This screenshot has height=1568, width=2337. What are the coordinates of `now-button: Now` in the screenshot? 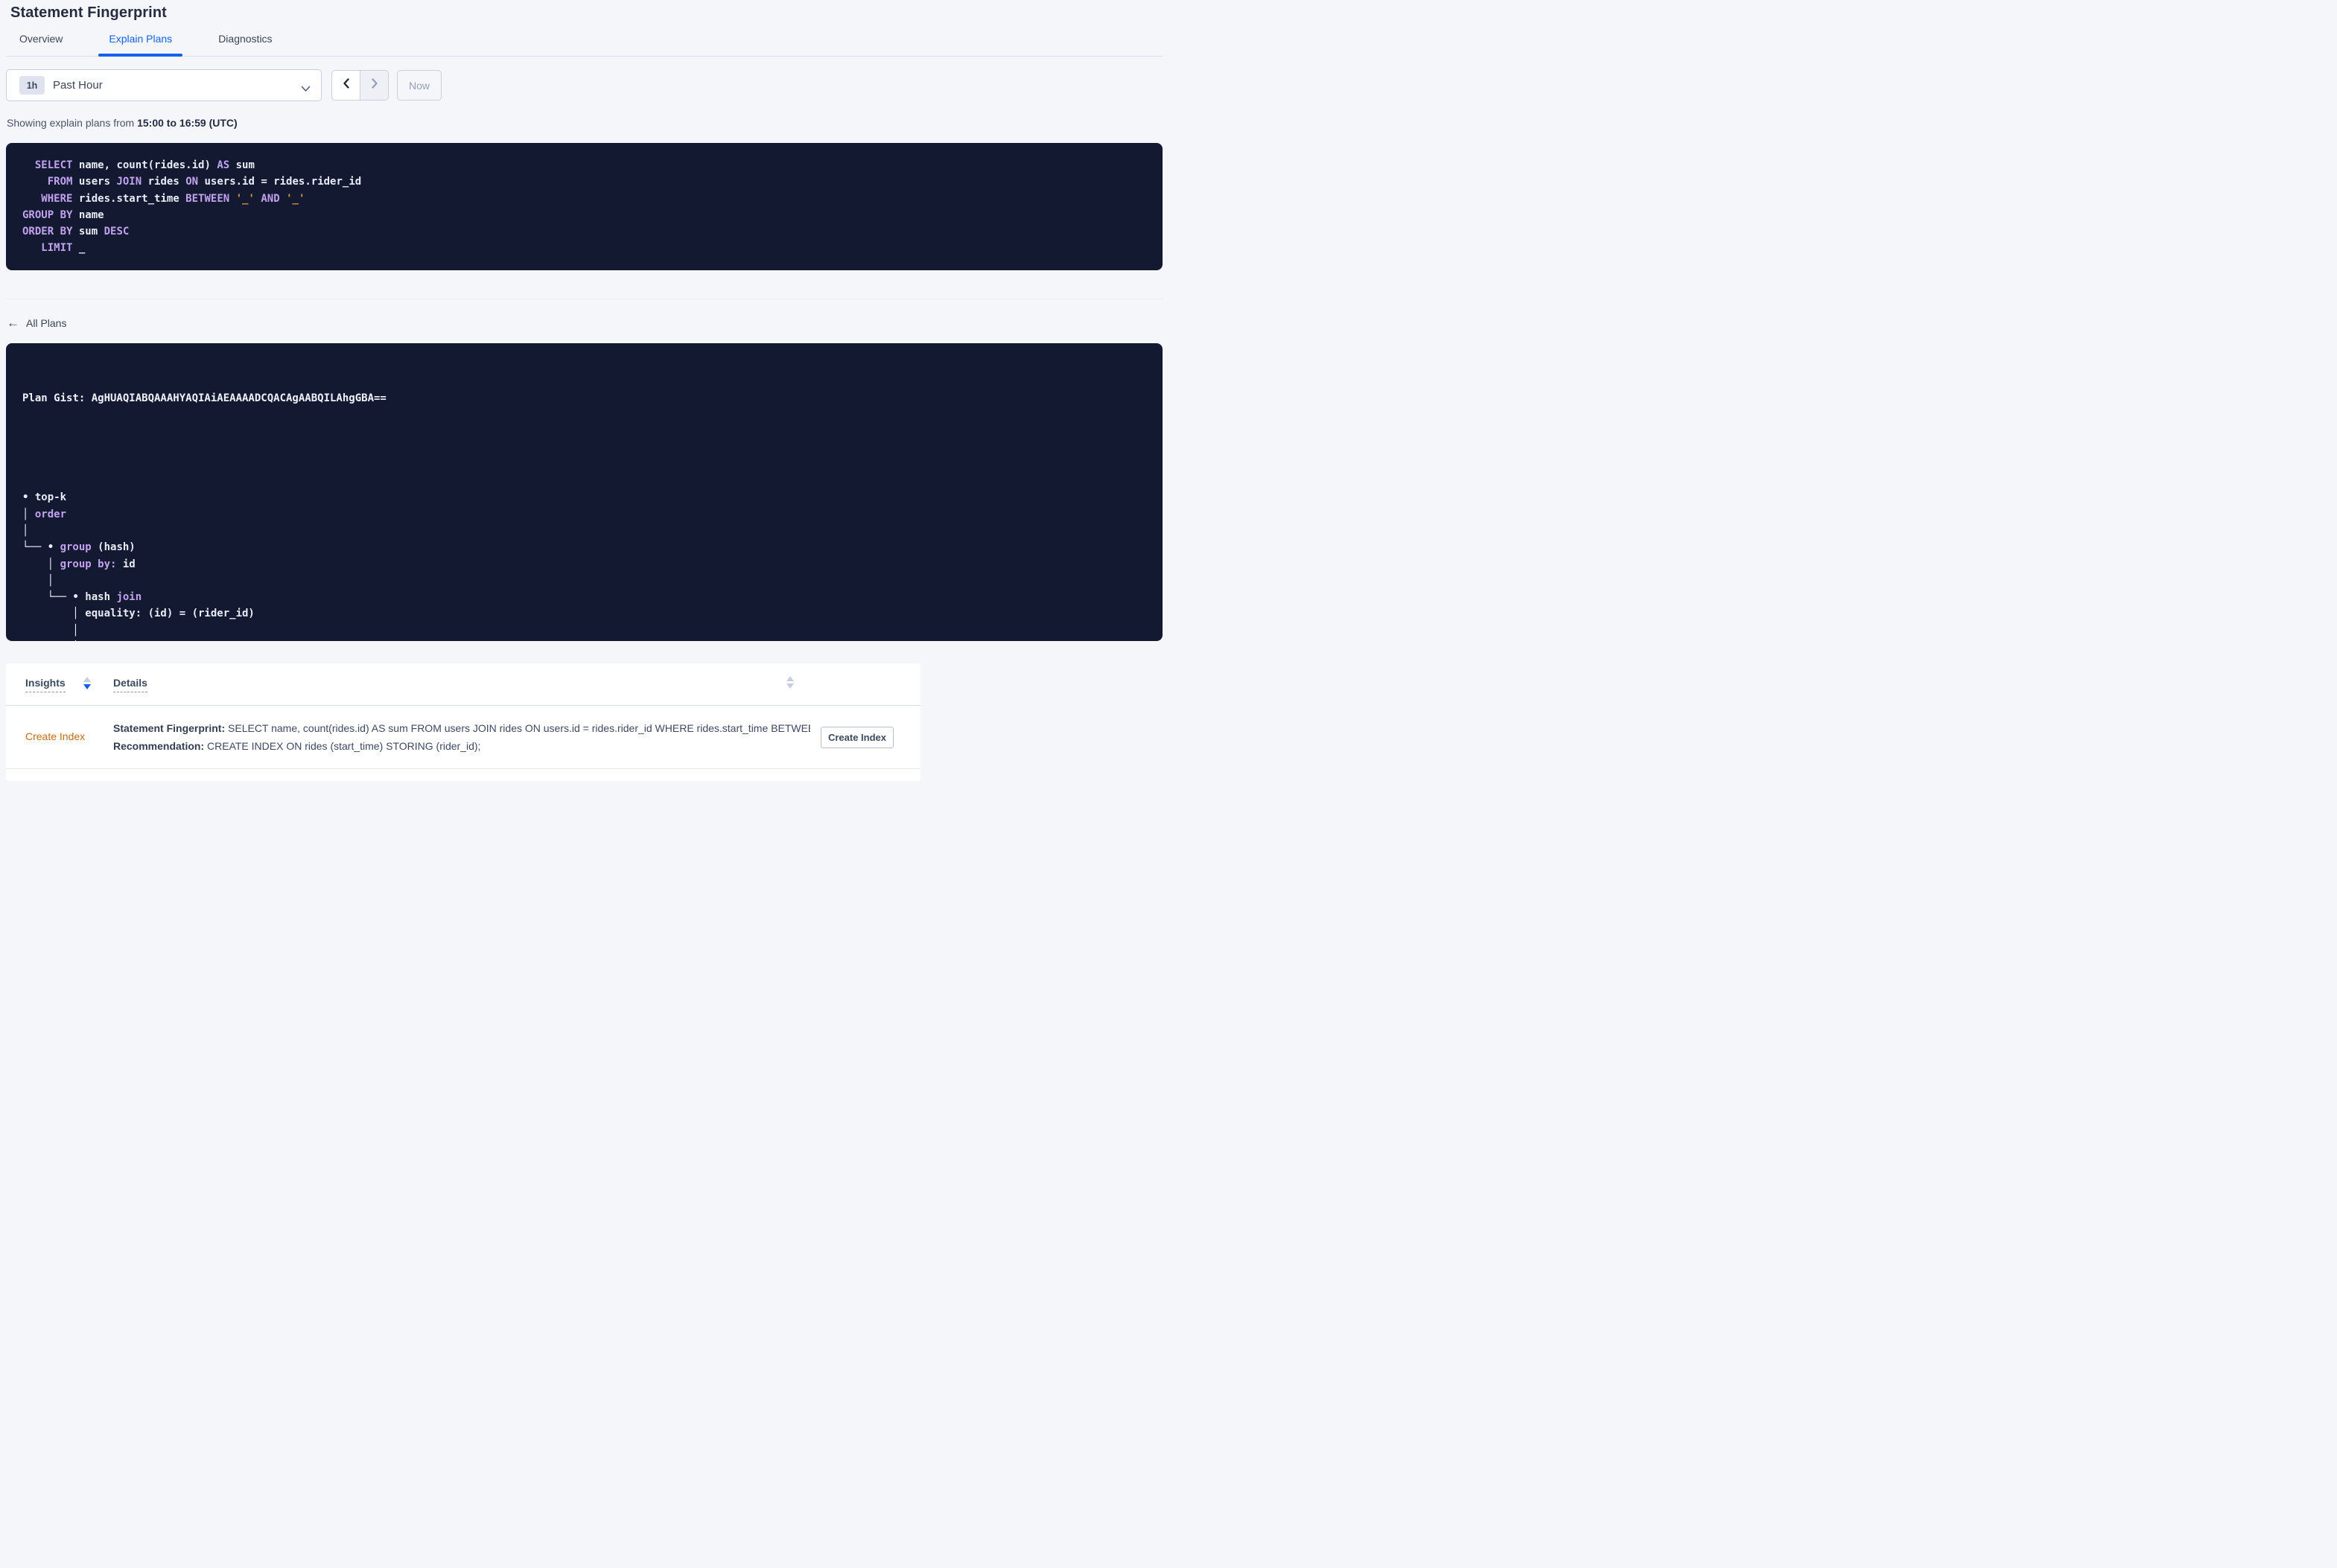 It's located at (420, 85).